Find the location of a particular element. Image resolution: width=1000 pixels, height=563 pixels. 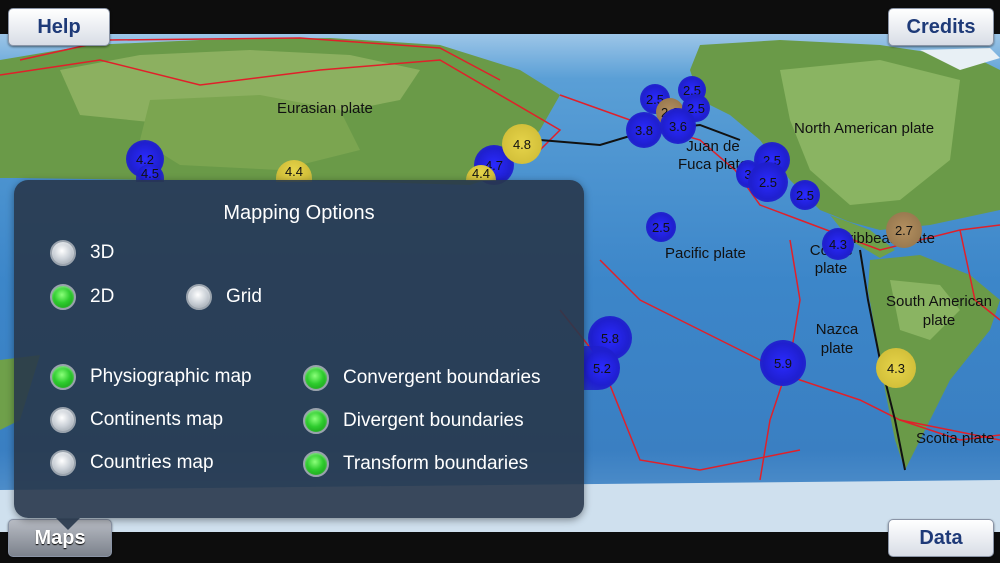

option-divergent-boundaries: Divergent boundaries is located at coordinates (413, 421).